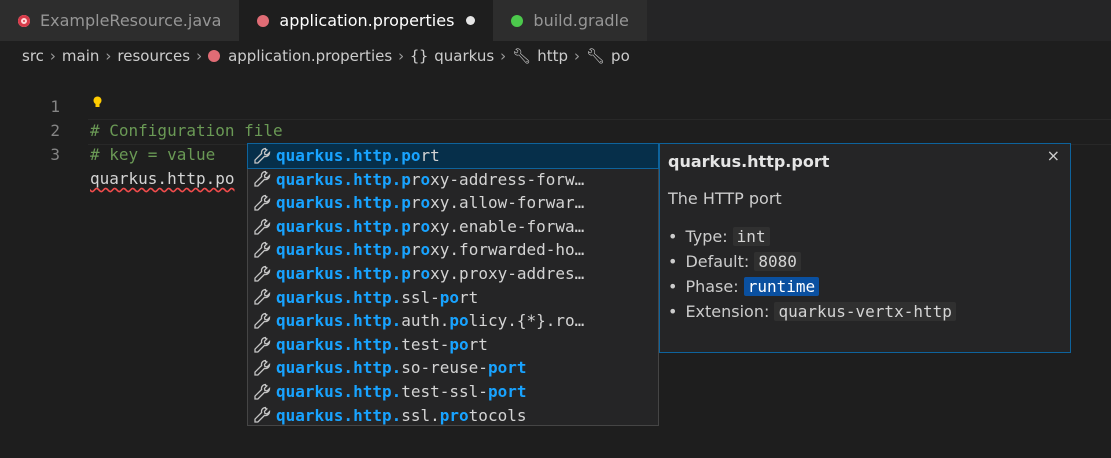  I want to click on suggestion-item: quarkus.http.so-reuse-port, so click(453, 368).